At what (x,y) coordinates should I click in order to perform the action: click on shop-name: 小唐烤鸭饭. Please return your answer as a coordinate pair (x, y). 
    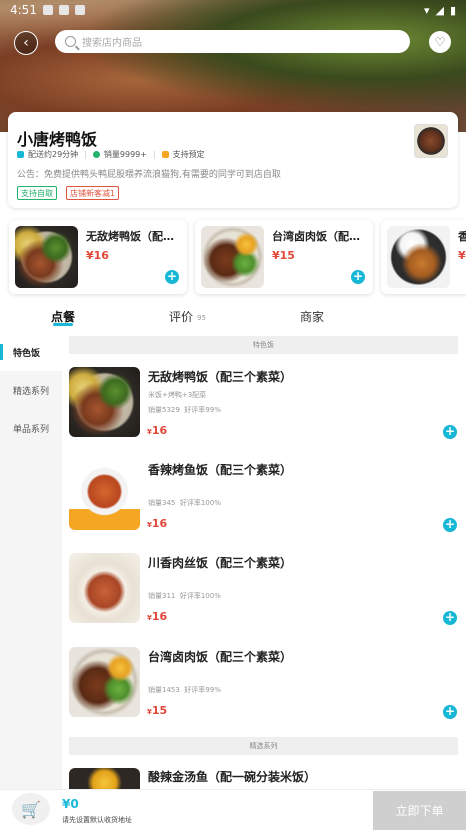
    Looking at the image, I should click on (57, 139).